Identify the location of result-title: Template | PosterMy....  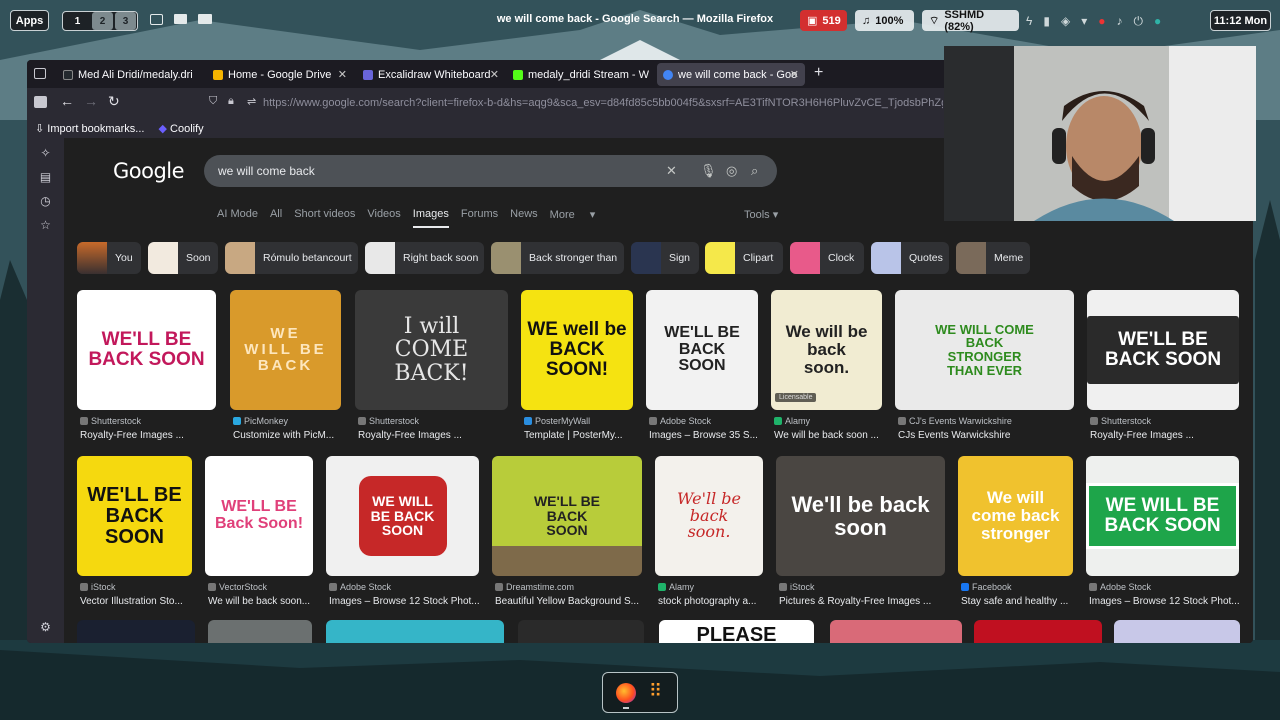
(580, 435).